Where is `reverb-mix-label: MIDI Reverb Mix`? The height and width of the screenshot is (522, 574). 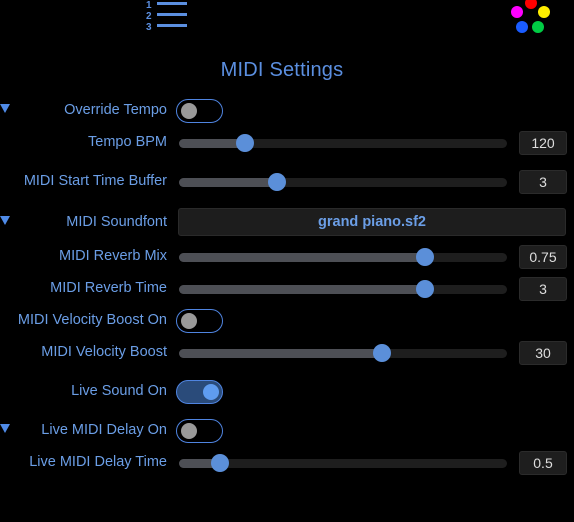
reverb-mix-label: MIDI Reverb Mix is located at coordinates (113, 256).